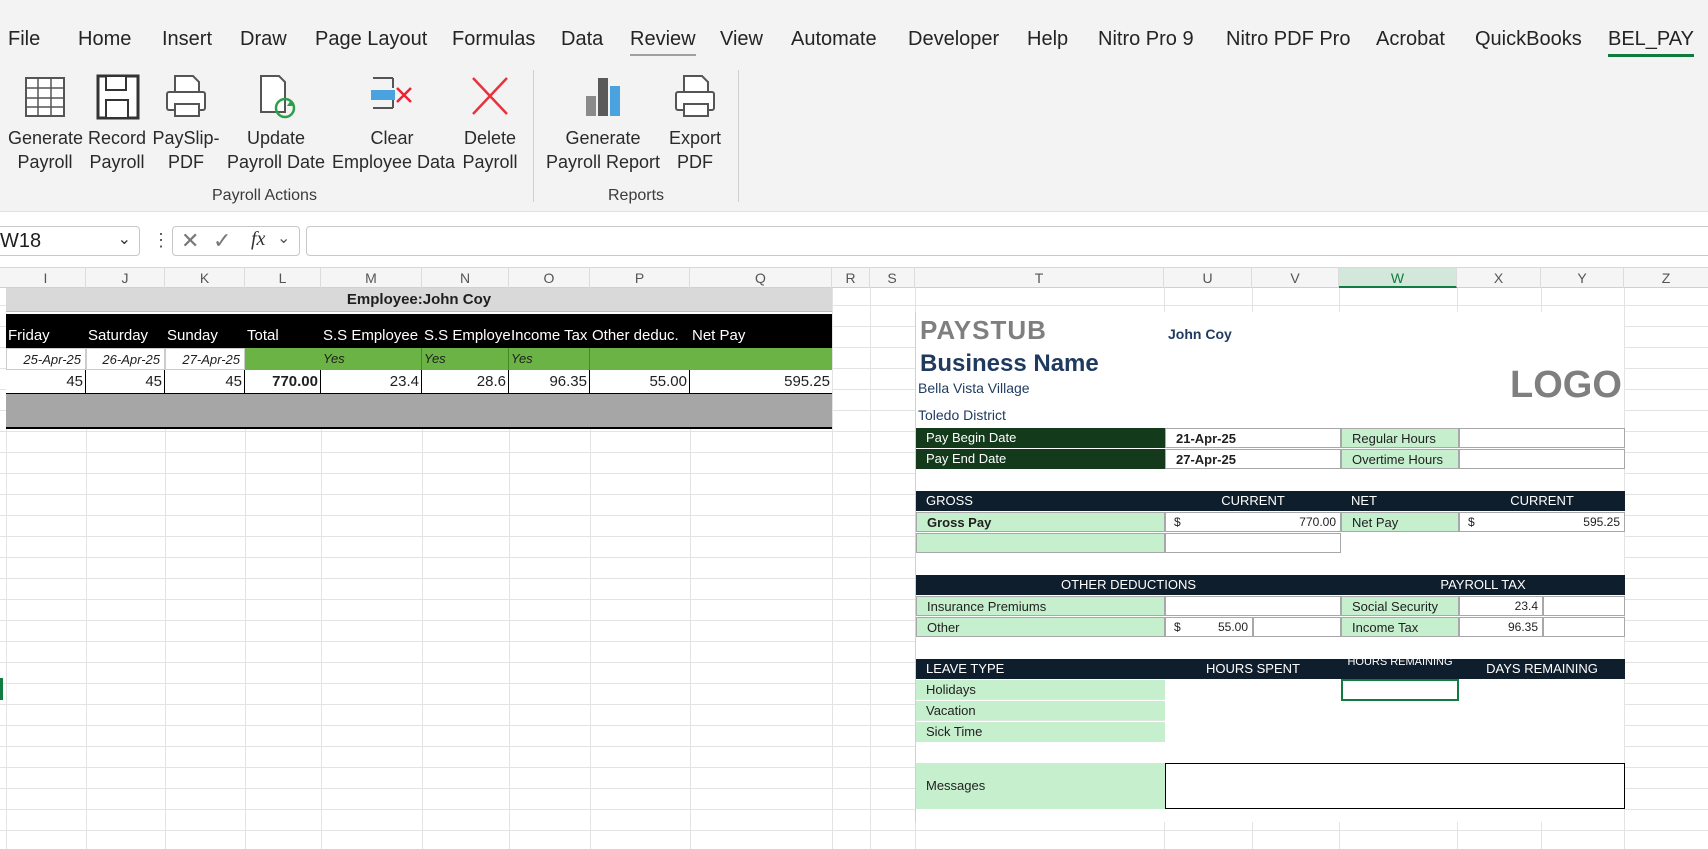  I want to click on column-header: X, so click(1499, 278).